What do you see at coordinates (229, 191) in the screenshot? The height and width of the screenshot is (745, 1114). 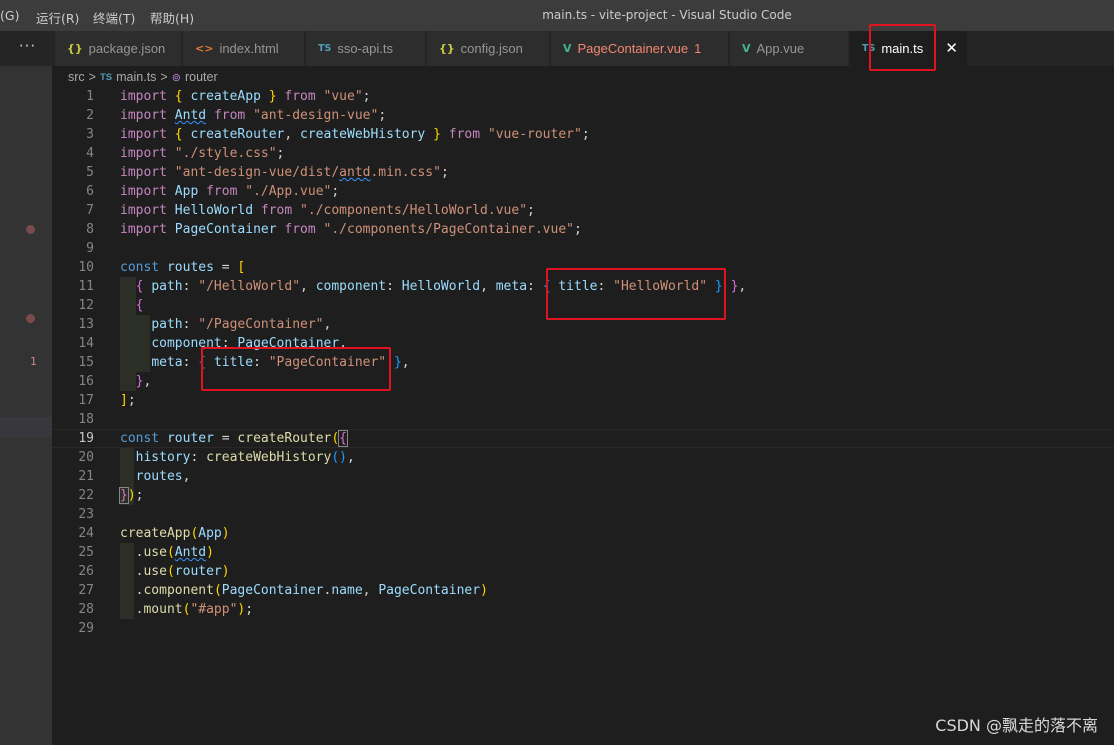 I see `code-text: import App from "./App.vue";` at bounding box center [229, 191].